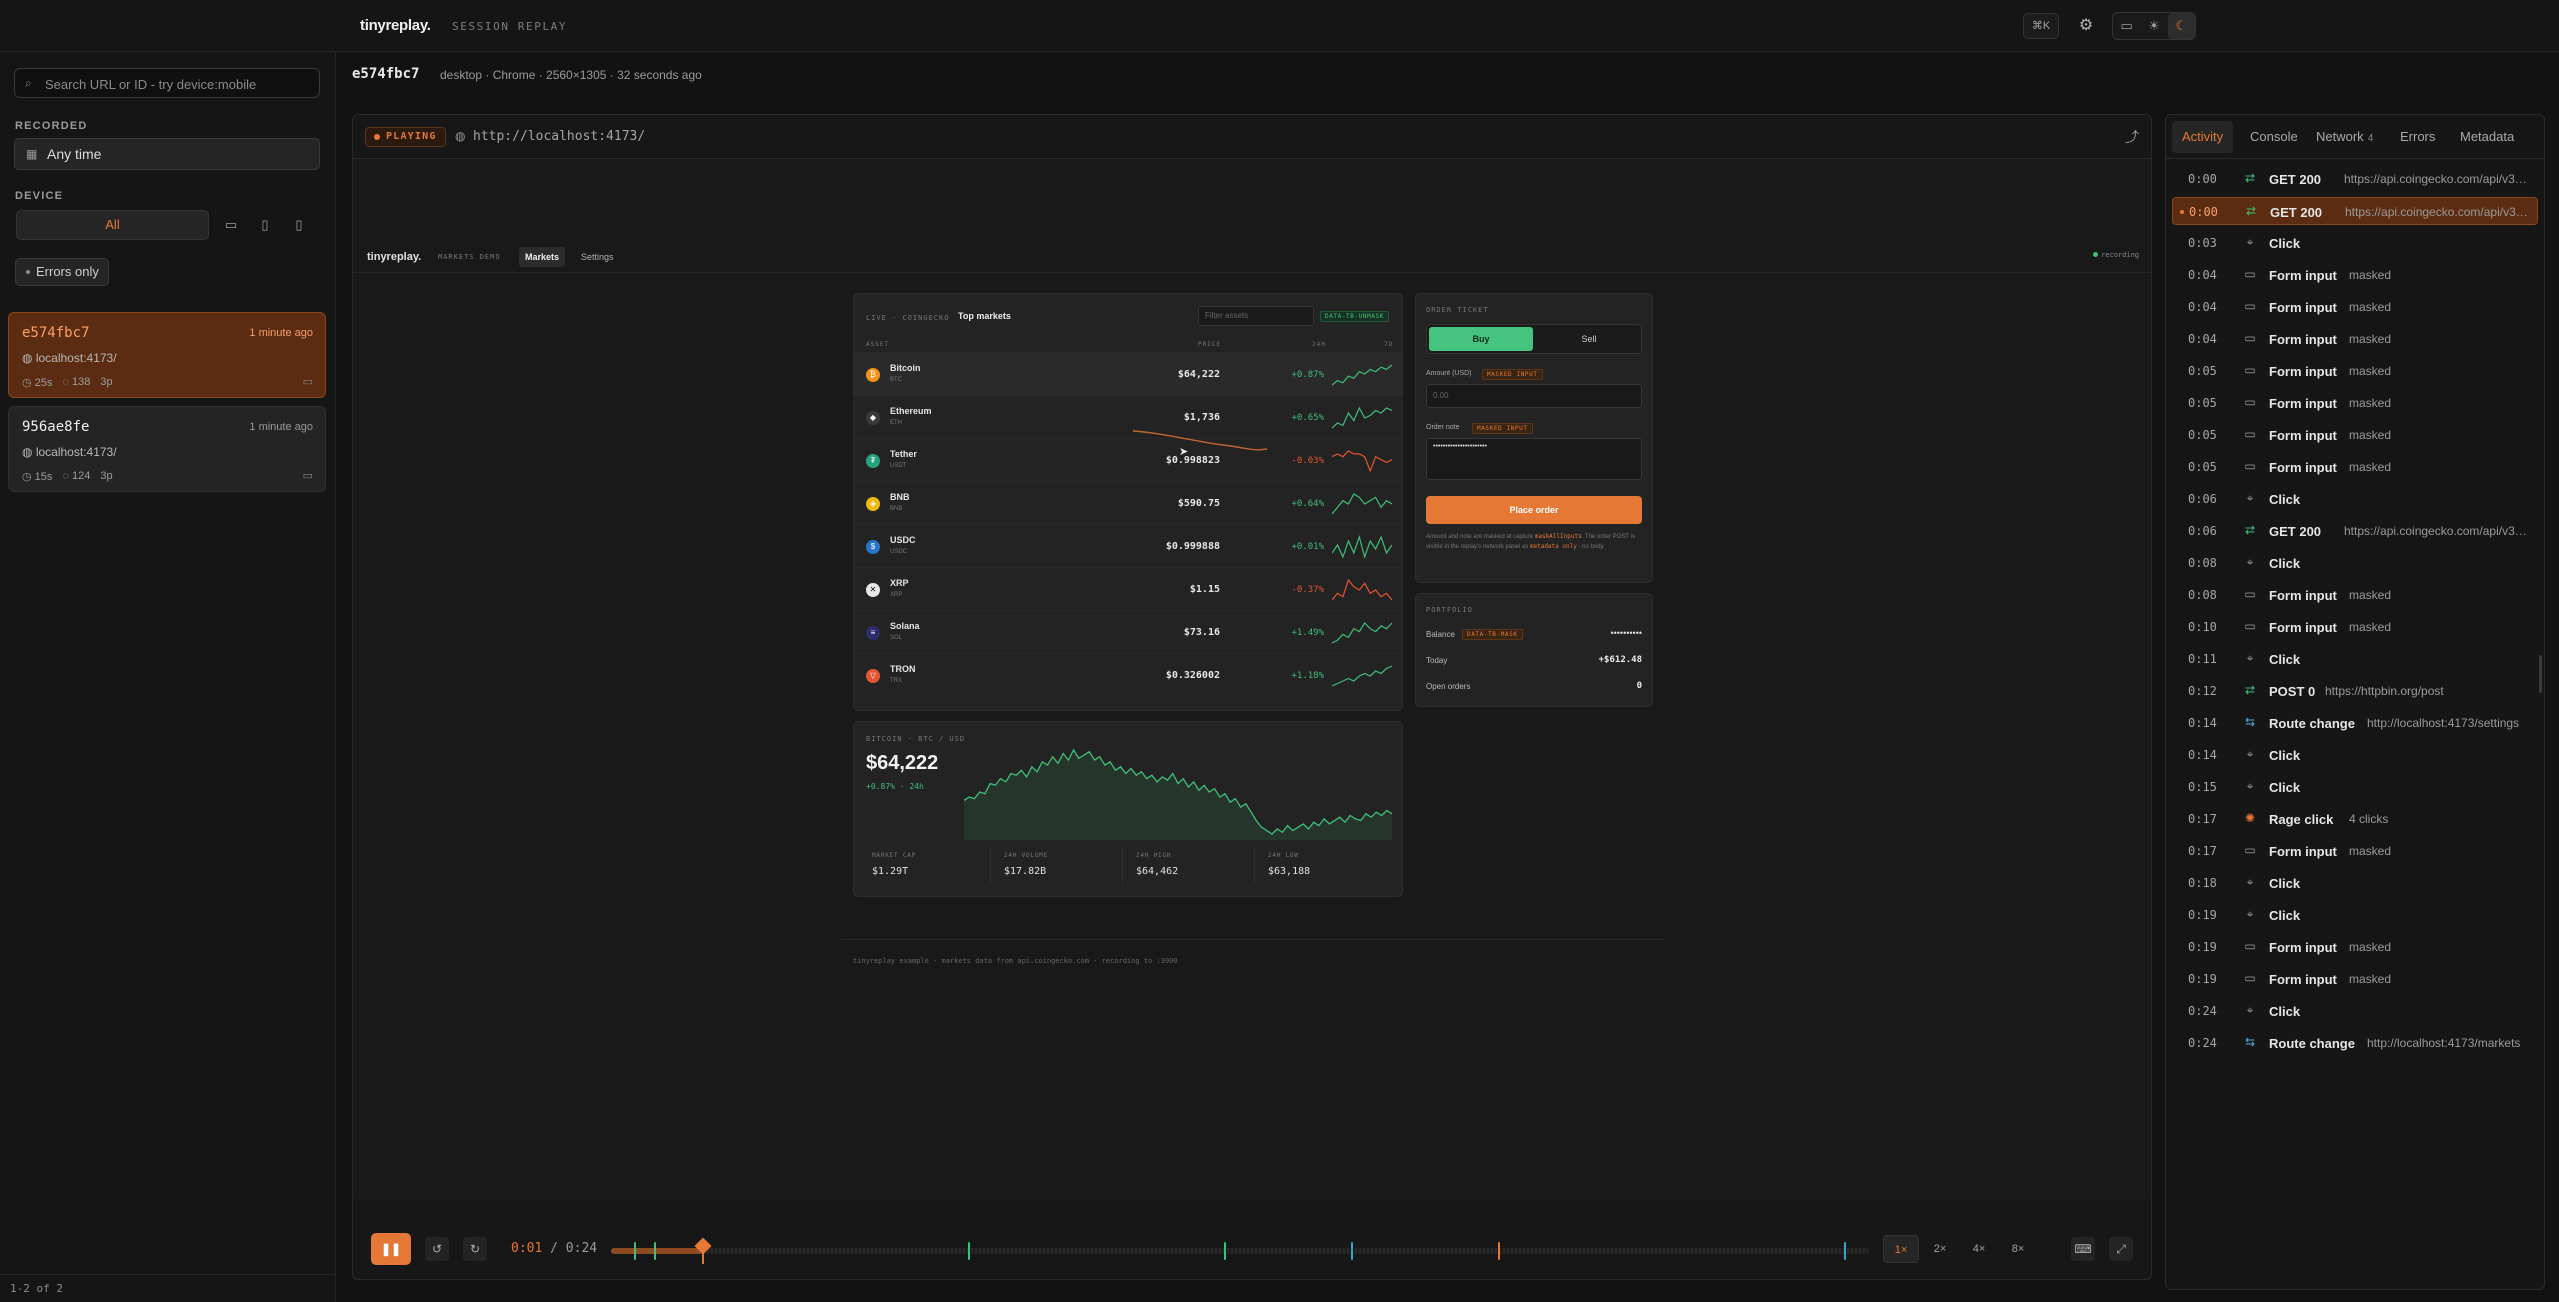 This screenshot has height=1302, width=2559. What do you see at coordinates (2182, 212) in the screenshot?
I see `current-marker-icon` at bounding box center [2182, 212].